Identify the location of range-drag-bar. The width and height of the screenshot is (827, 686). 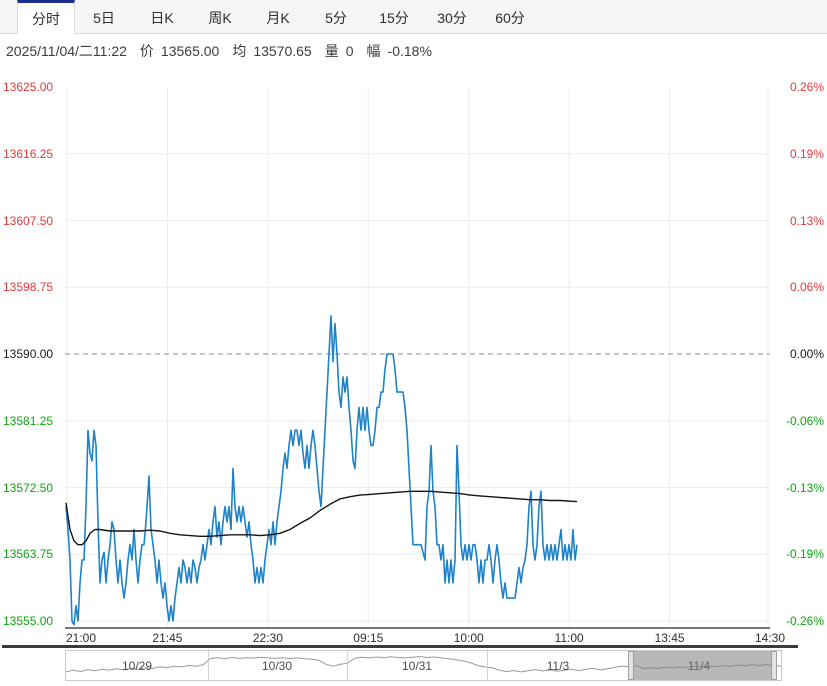
(400, 646).